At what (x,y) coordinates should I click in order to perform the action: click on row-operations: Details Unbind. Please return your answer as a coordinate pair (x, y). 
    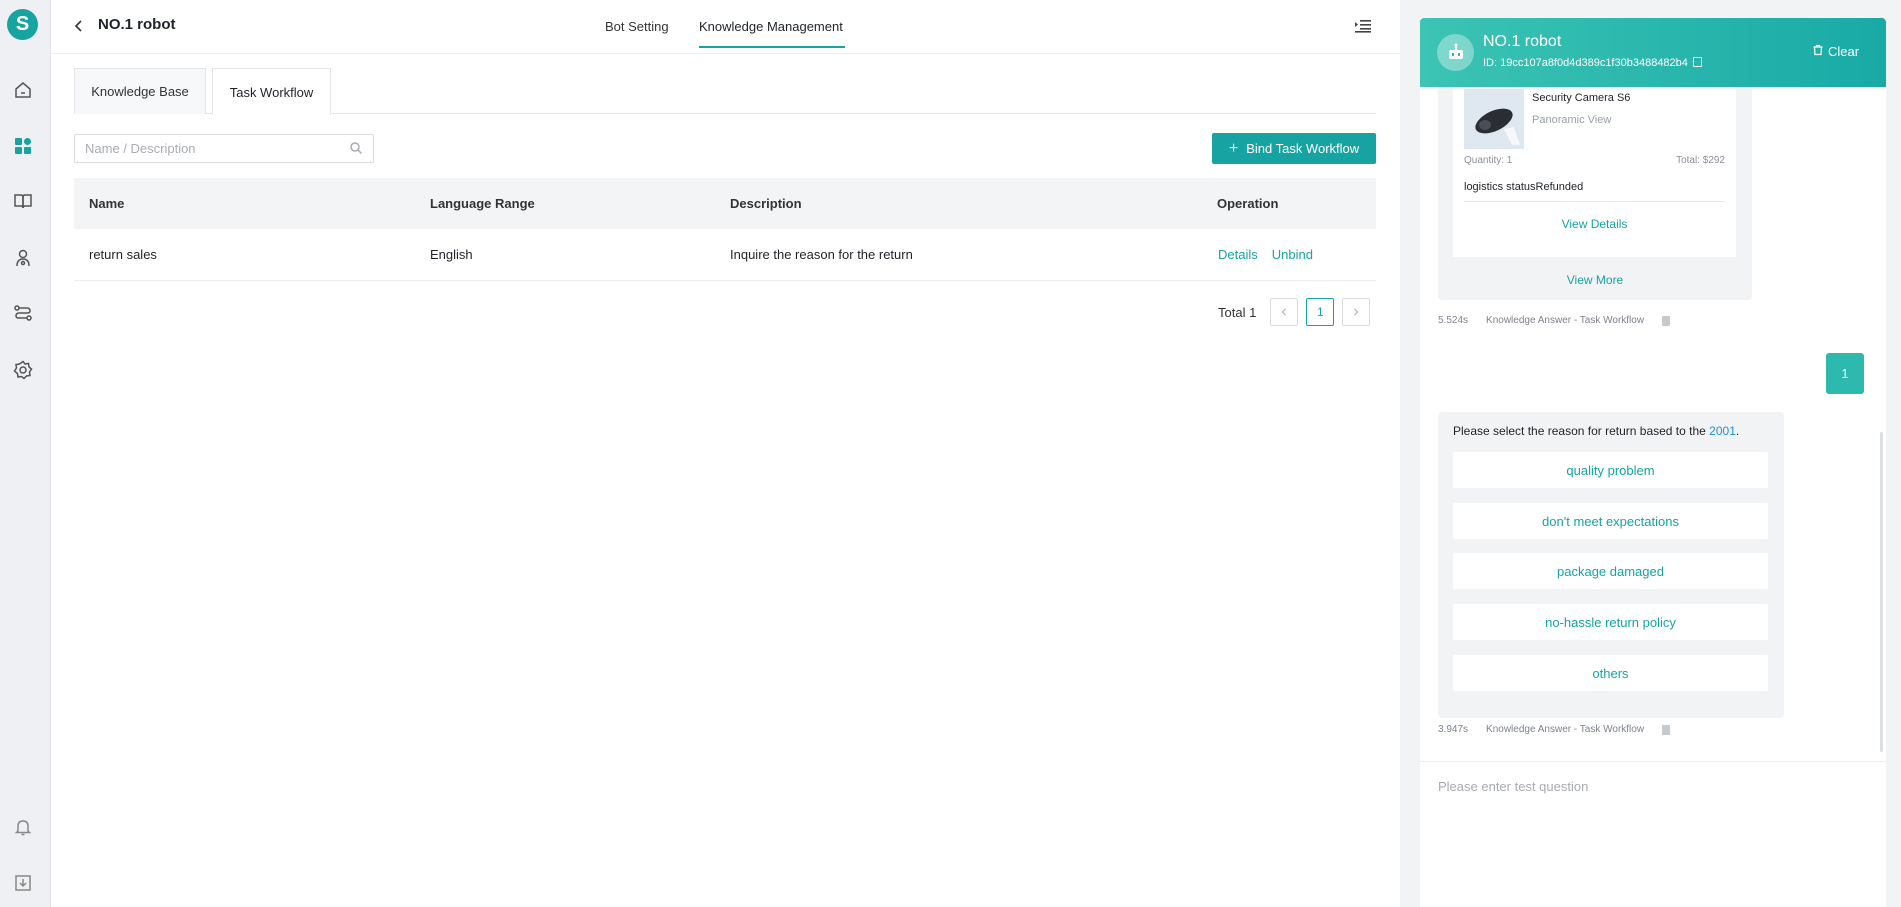
    Looking at the image, I should click on (1272, 254).